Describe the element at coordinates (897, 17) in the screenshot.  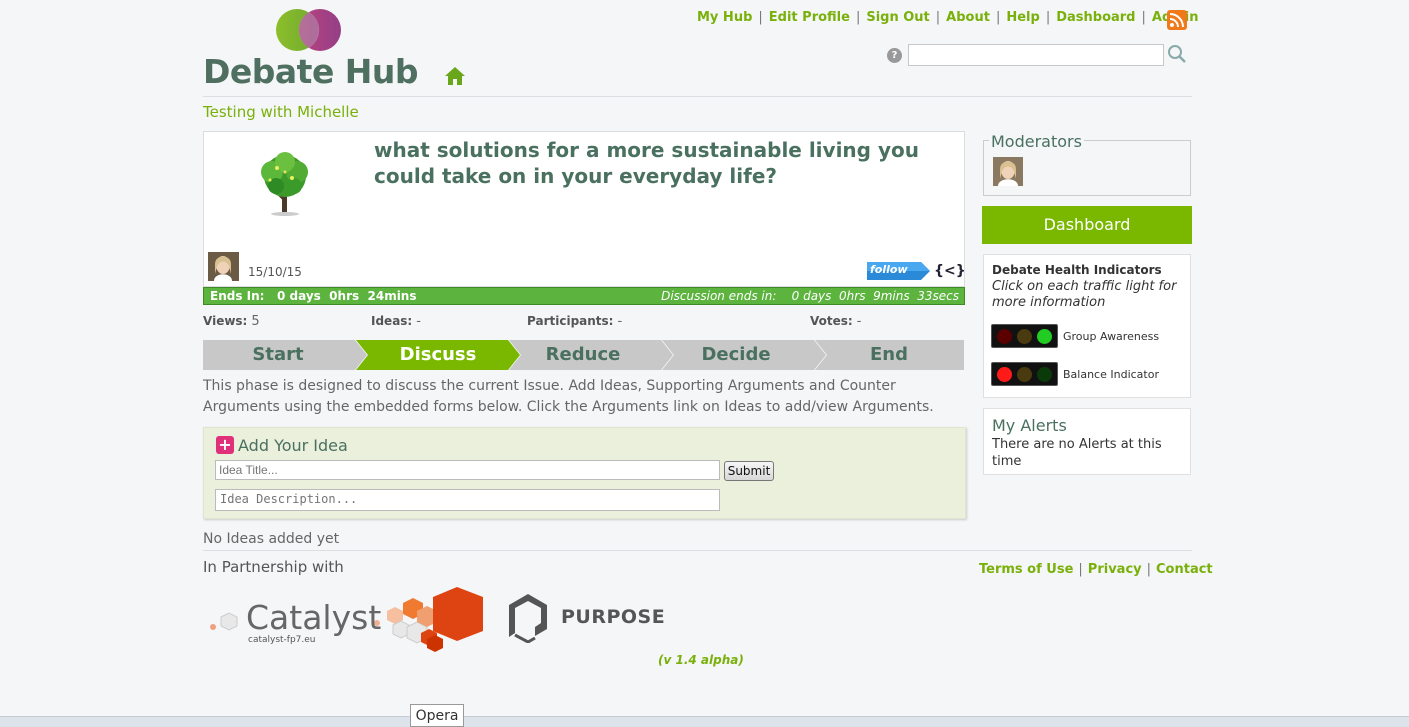
I see `nav-sign-out: Sign Out` at that location.